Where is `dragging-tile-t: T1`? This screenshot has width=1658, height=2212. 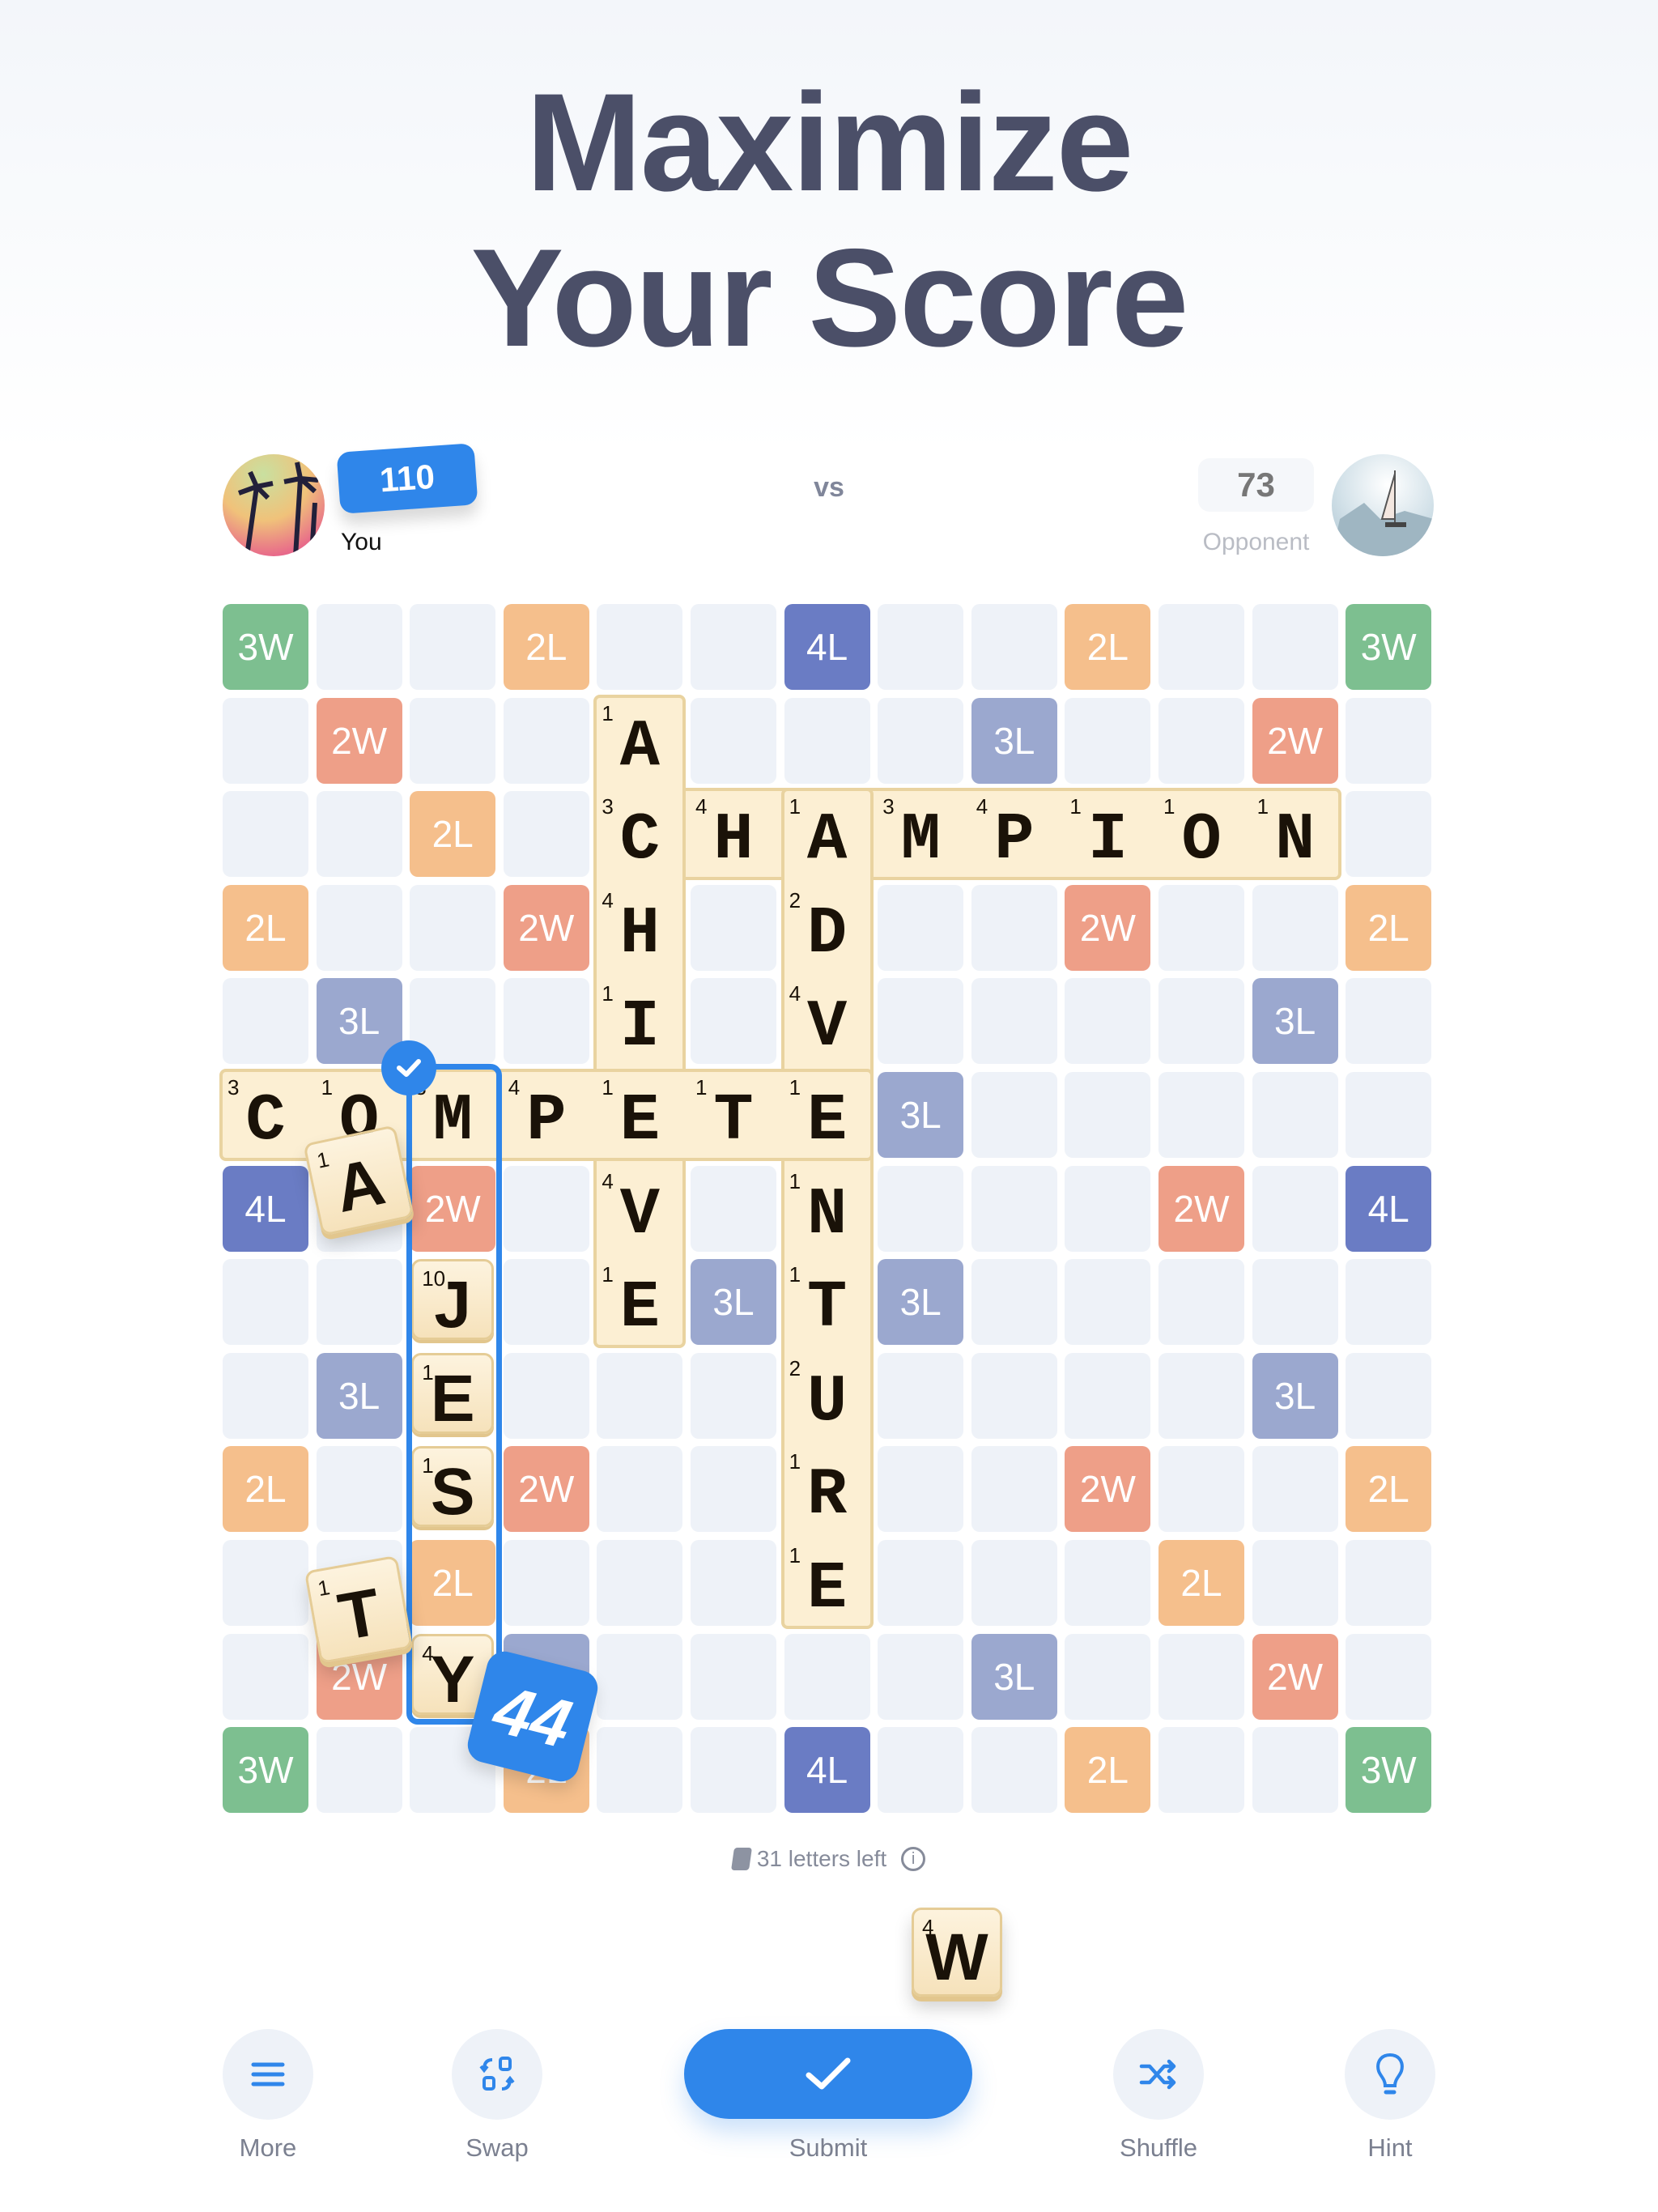
dragging-tile-t: T1 is located at coordinates (359, 1610).